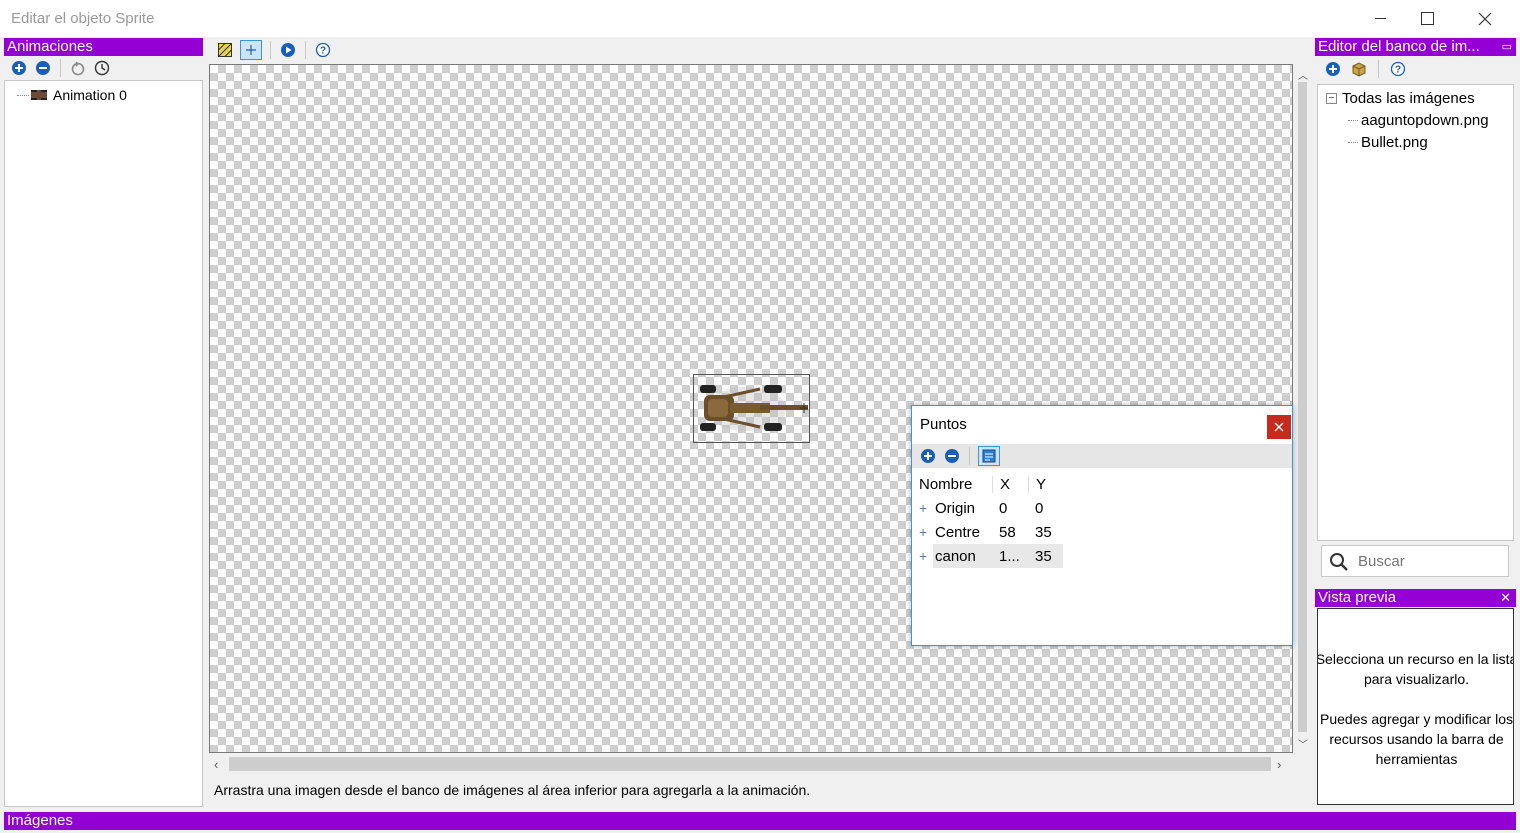 Image resolution: width=1520 pixels, height=833 pixels. Describe the element at coordinates (1331, 98) in the screenshot. I see `collapse-icon: −` at that location.